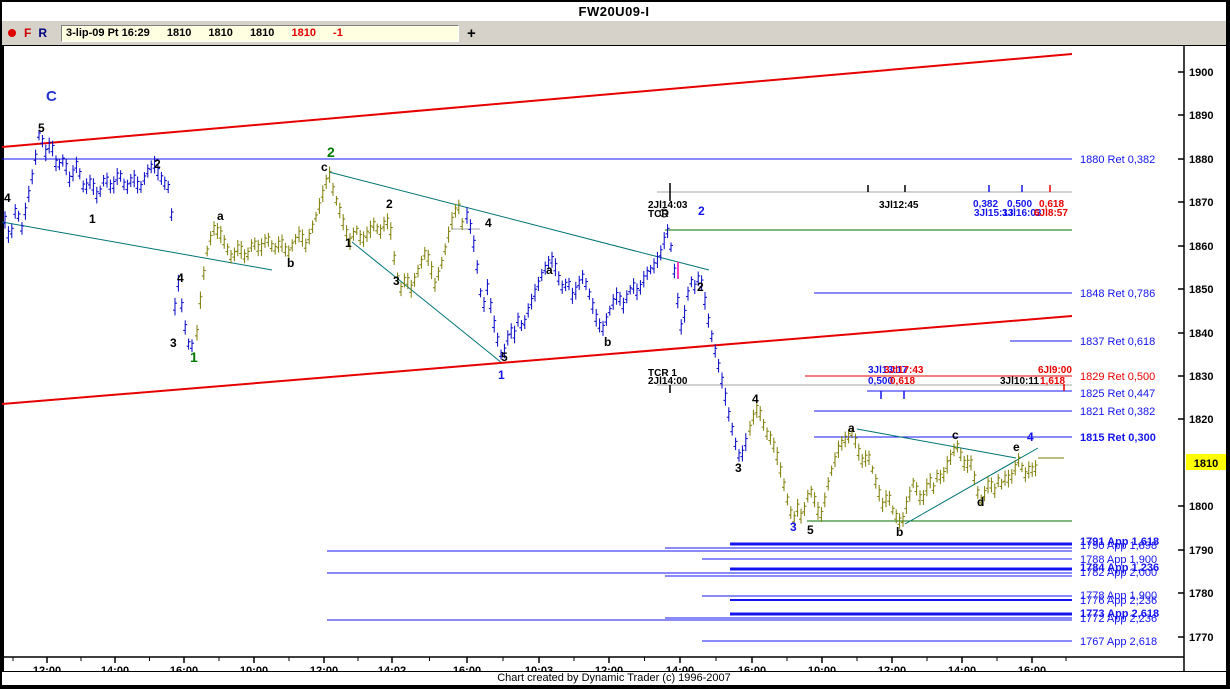 This screenshot has width=1230, height=689. What do you see at coordinates (42, 33) in the screenshot?
I see `toolbar-r-button: R` at bounding box center [42, 33].